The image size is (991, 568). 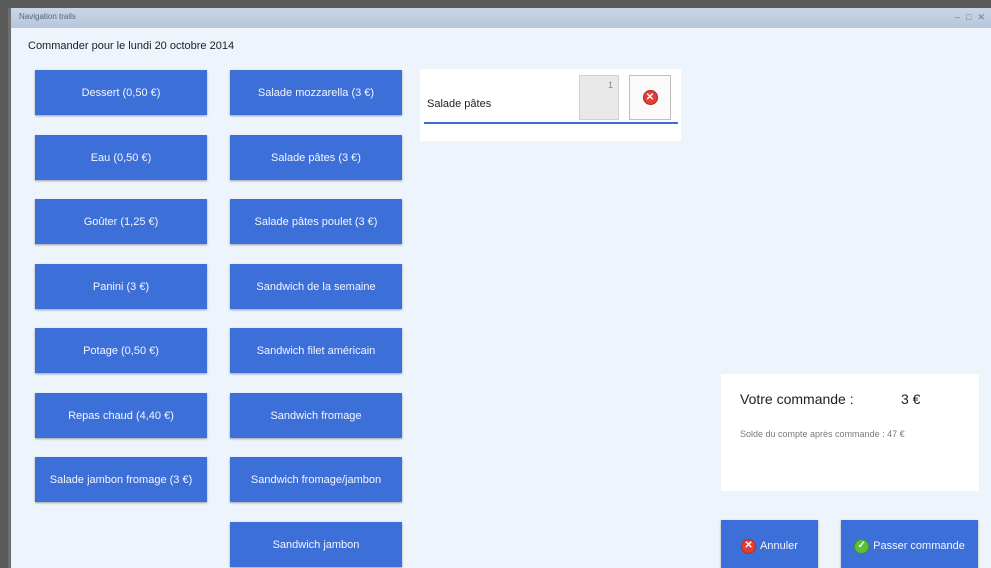 I want to click on title-bar: Navigation trails – □ ✕, so click(x=501, y=18).